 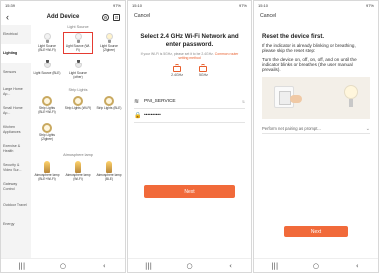 I want to click on category-electrical: Electrical, so click(x=16, y=34).